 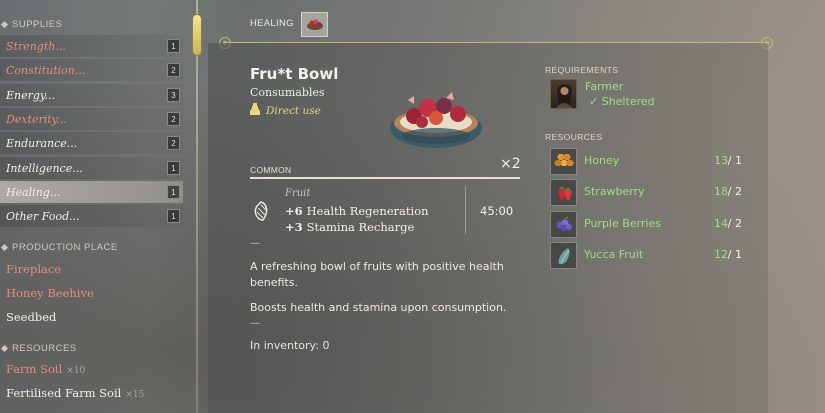 What do you see at coordinates (255, 110) in the screenshot?
I see `potion-icon` at bounding box center [255, 110].